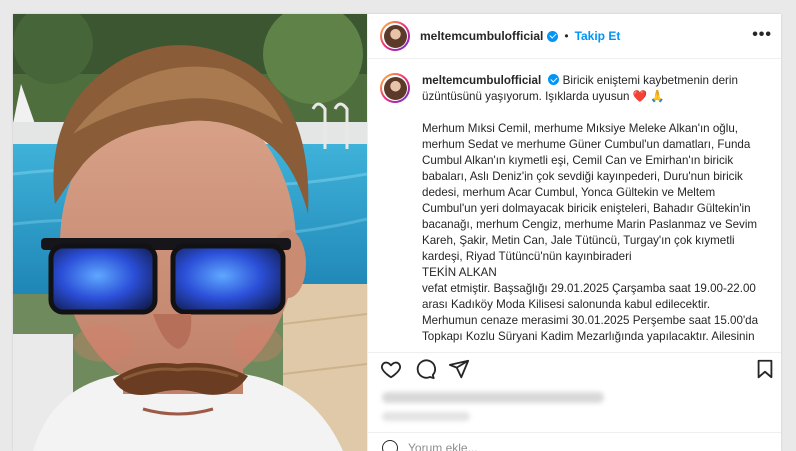 The height and width of the screenshot is (451, 796). What do you see at coordinates (762, 35) in the screenshot?
I see `more-options-icon: •••` at bounding box center [762, 35].